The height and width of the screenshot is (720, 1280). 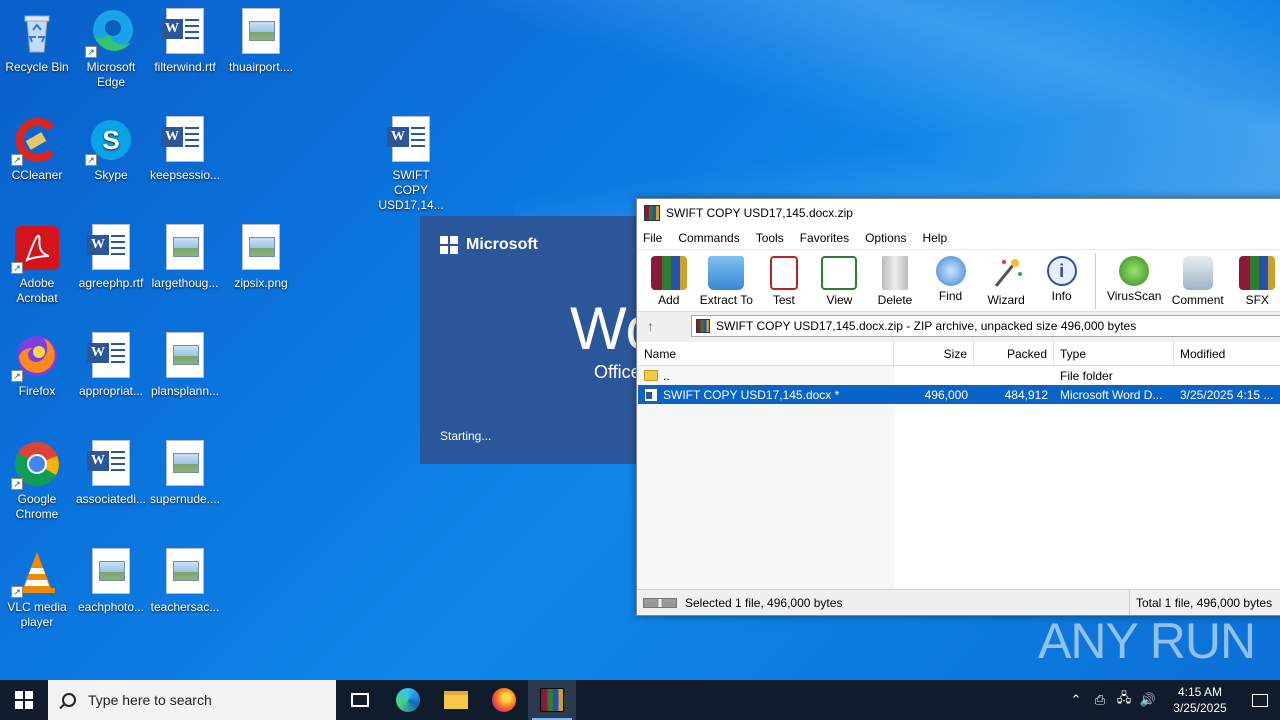 What do you see at coordinates (1257, 273) in the screenshot?
I see `sfx-icon` at bounding box center [1257, 273].